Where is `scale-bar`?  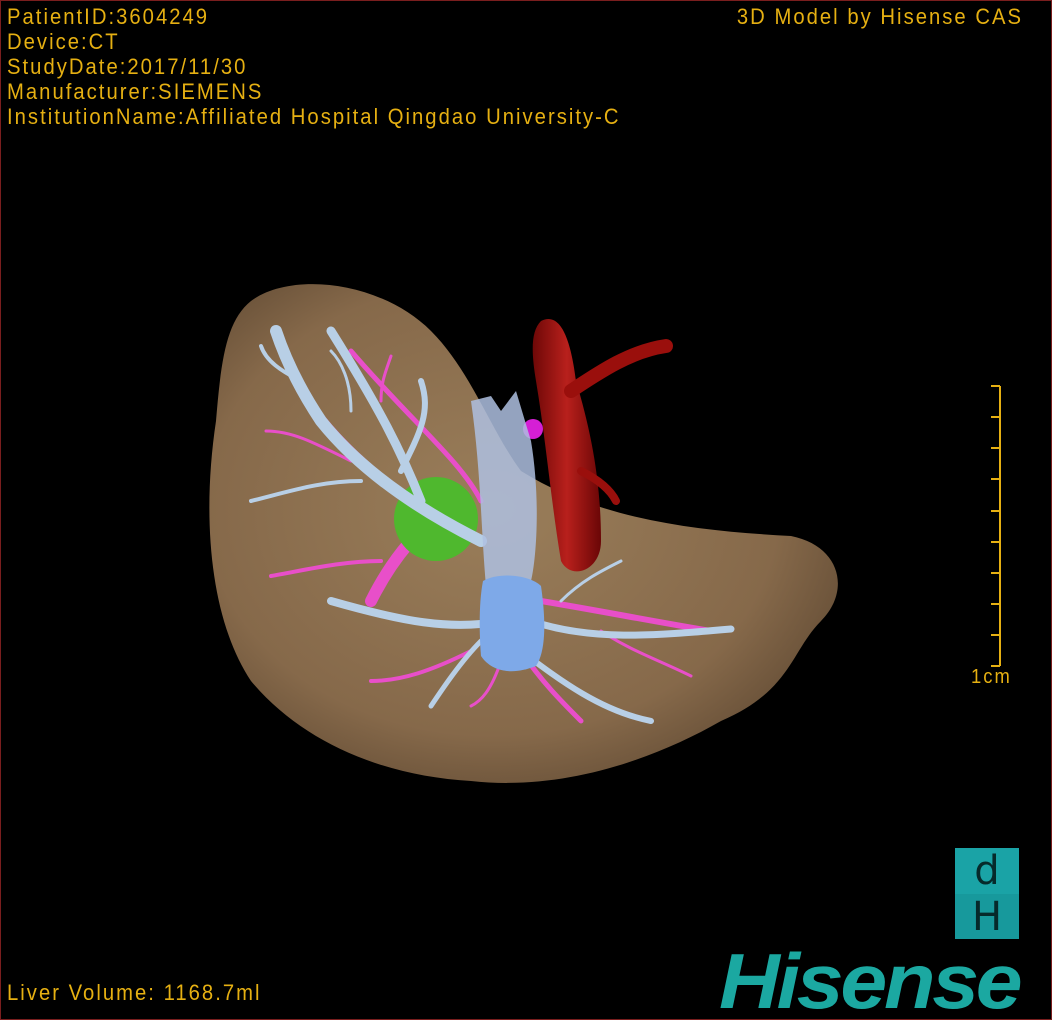
scale-bar is located at coordinates (996, 526).